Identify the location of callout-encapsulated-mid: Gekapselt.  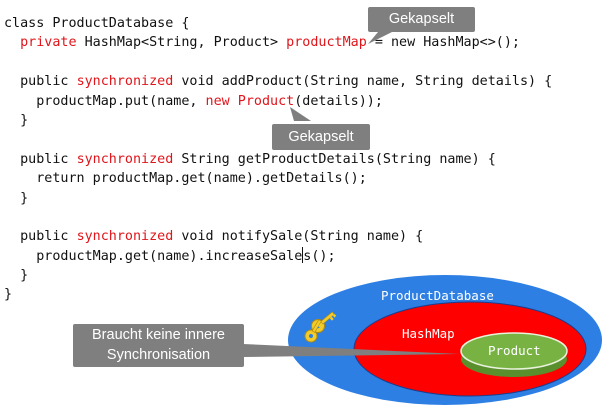
(321, 137).